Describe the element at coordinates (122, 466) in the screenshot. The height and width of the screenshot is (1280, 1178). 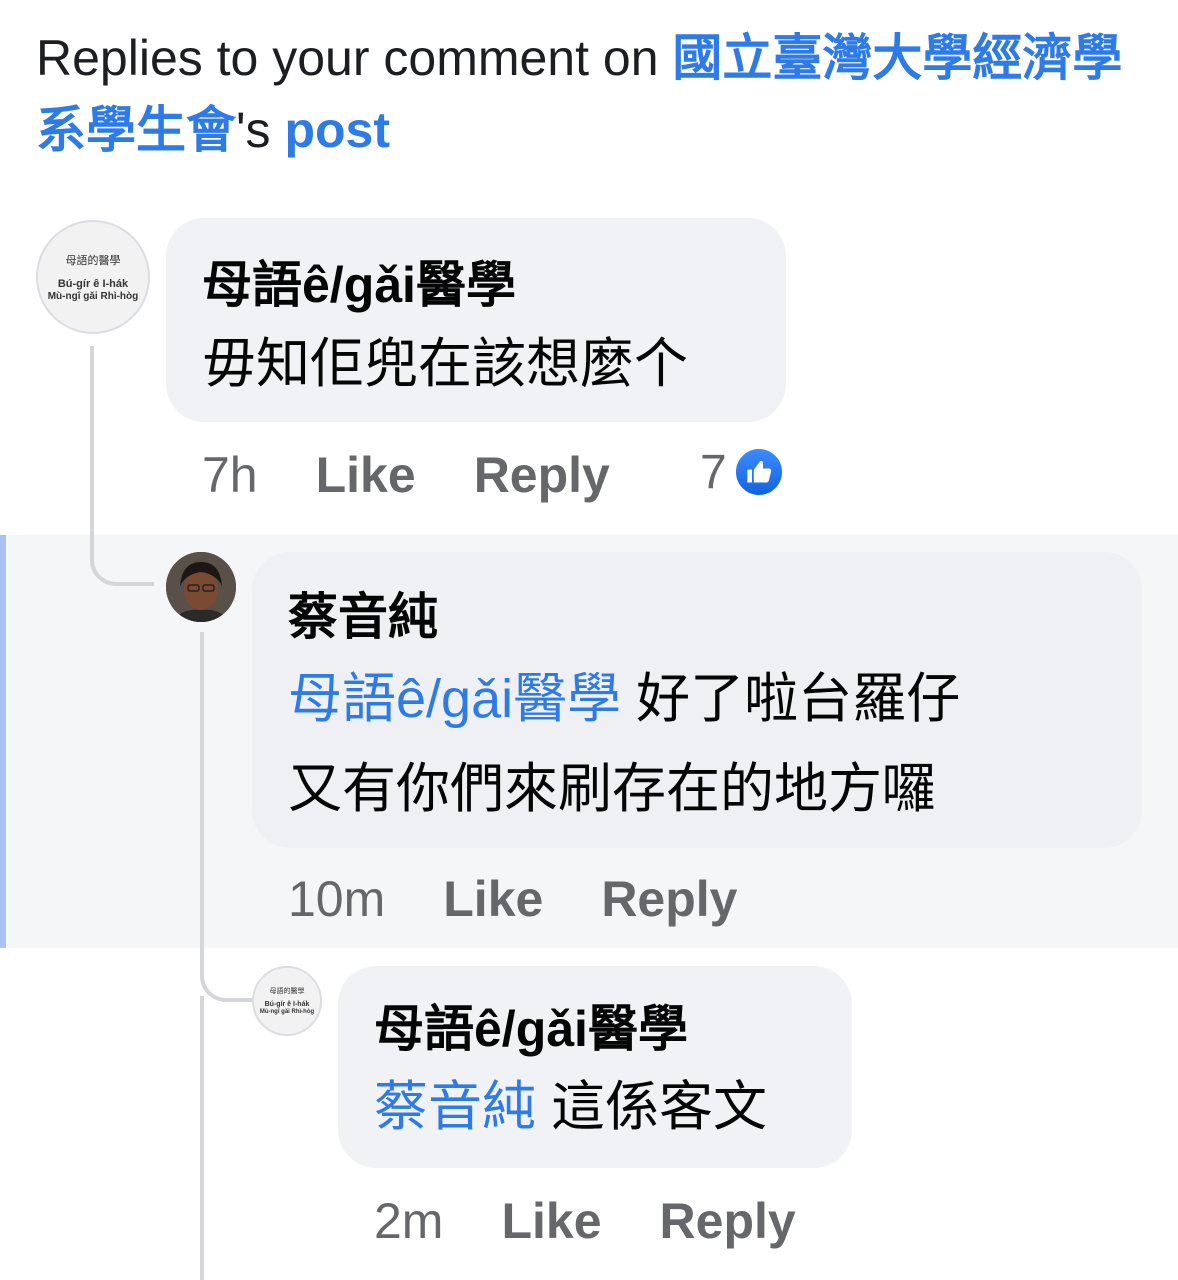
I see `thread-line-main` at that location.